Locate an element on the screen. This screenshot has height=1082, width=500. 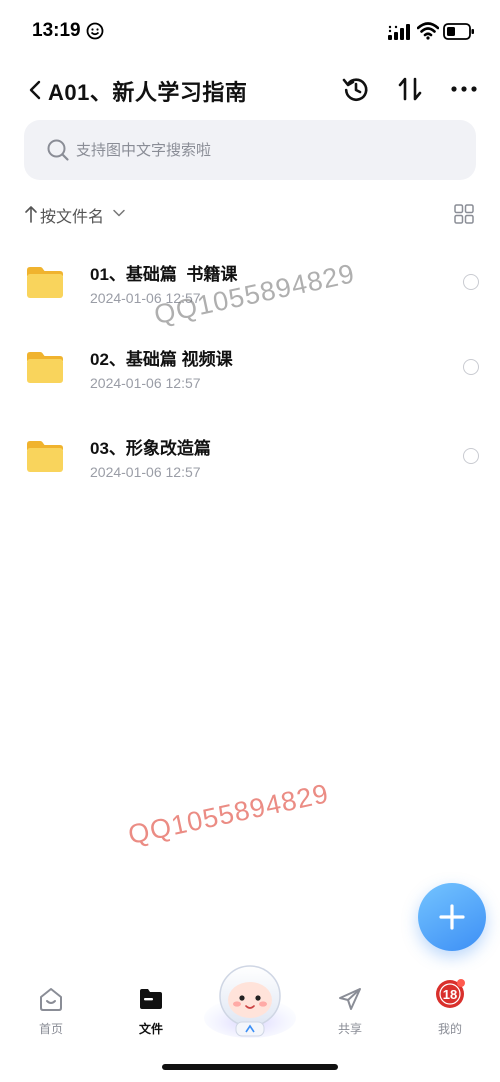
tab-label: 共享 is located at coordinates (349, 1029).